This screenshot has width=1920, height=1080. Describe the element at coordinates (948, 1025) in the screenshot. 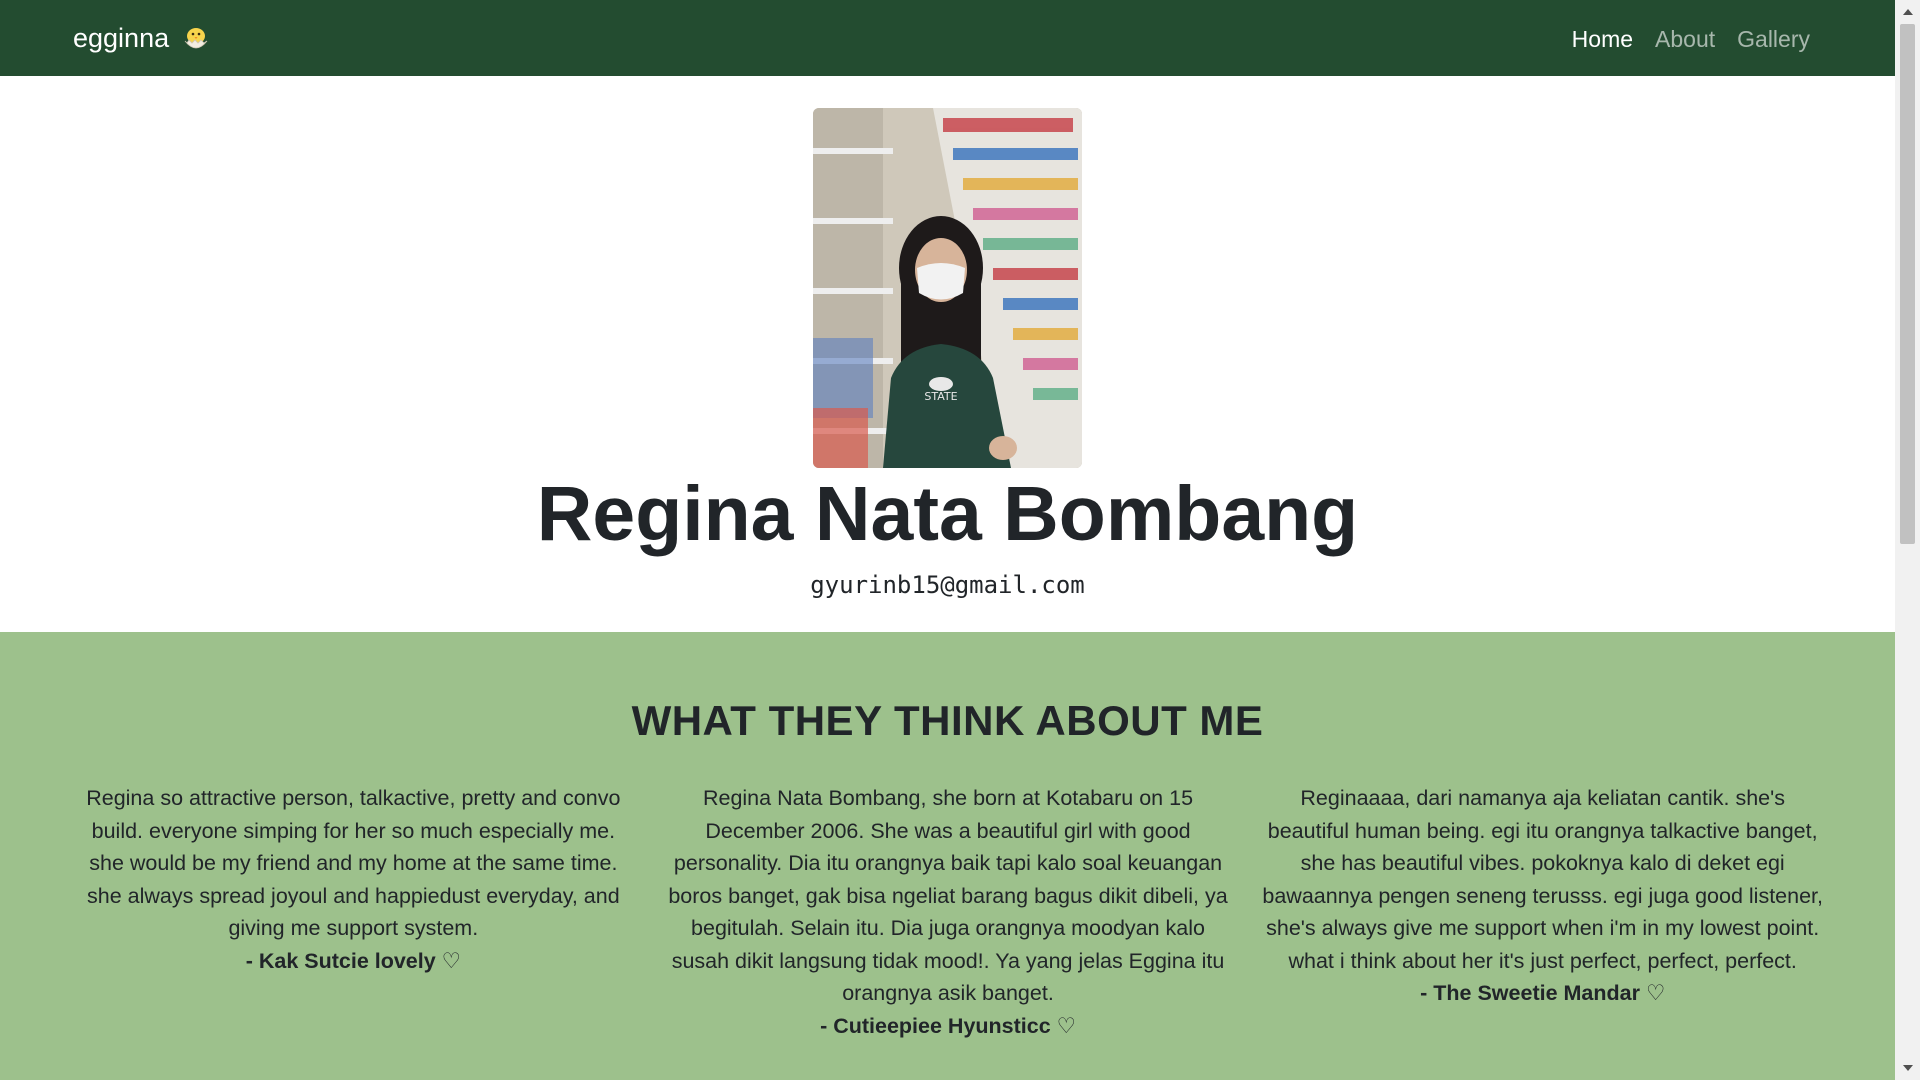

I see `testimonial-author: - Cutieepiee Hyunsticc ♡` at that location.